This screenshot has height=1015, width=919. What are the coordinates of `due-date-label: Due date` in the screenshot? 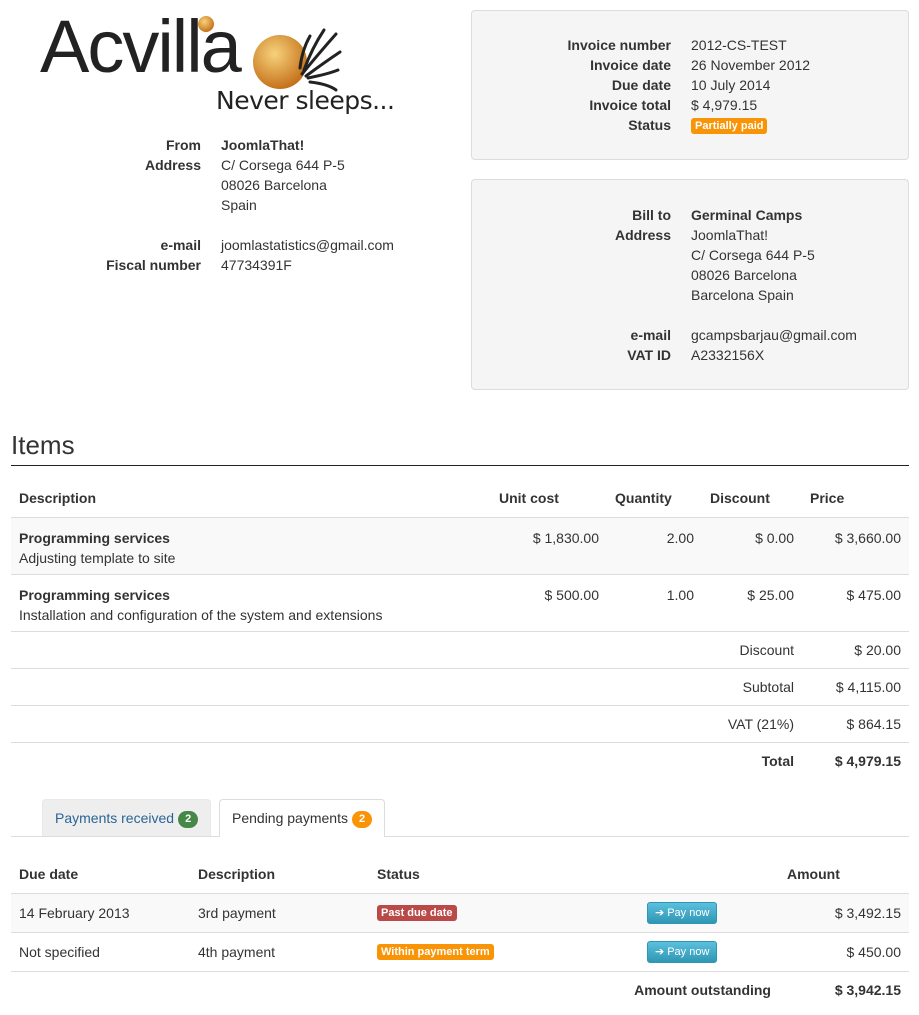 It's located at (641, 85).